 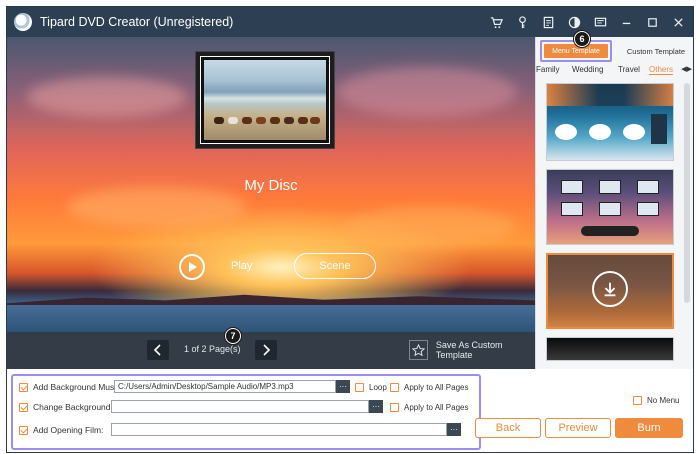 I want to click on page-nav-bar: 1 of 2 Page(s) 7 Save As Custom Template, so click(x=271, y=348).